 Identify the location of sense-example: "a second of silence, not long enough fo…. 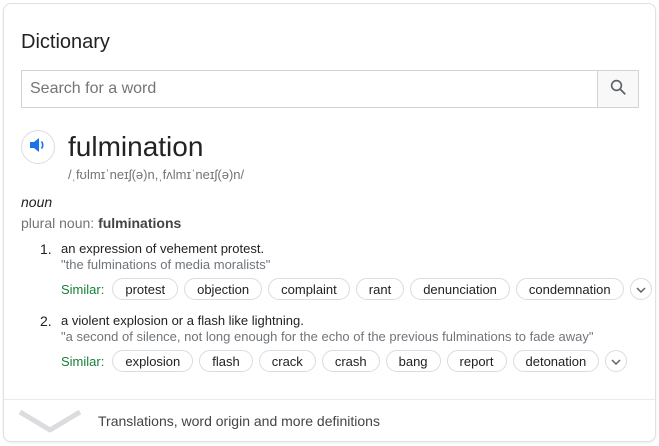
(327, 336).